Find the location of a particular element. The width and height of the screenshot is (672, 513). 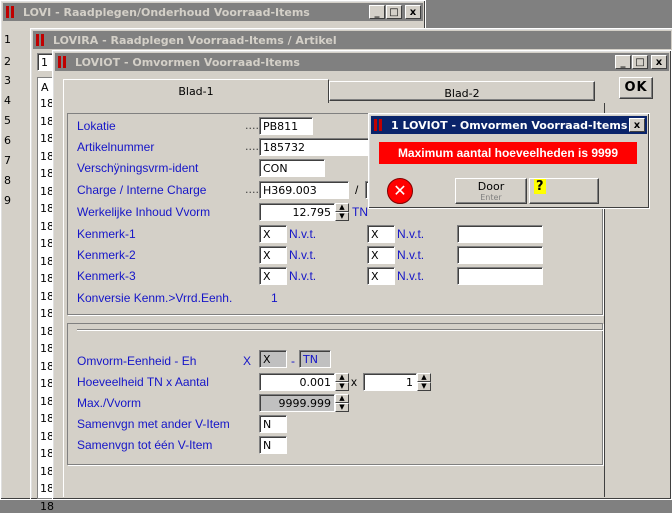

door-sub: Enter is located at coordinates (491, 197).